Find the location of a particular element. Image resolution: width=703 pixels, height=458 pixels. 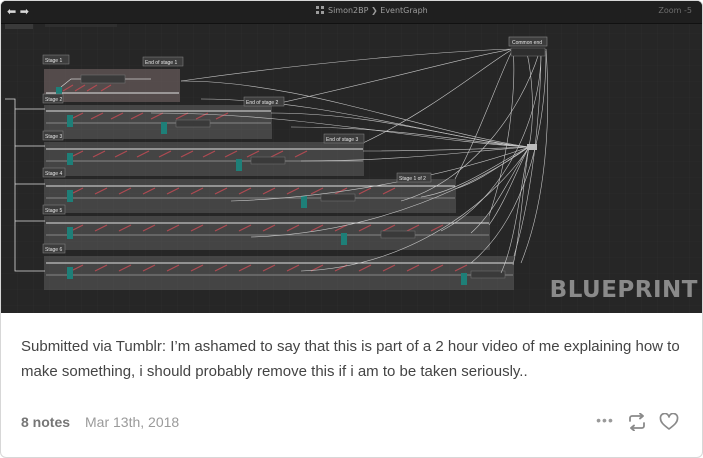

hub-node is located at coordinates (532, 147).